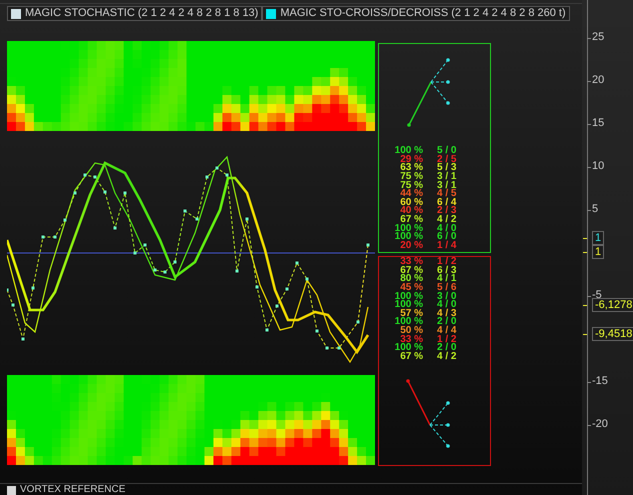  What do you see at coordinates (600, 382) in the screenshot?
I see `axis-tick-label: -15` at bounding box center [600, 382].